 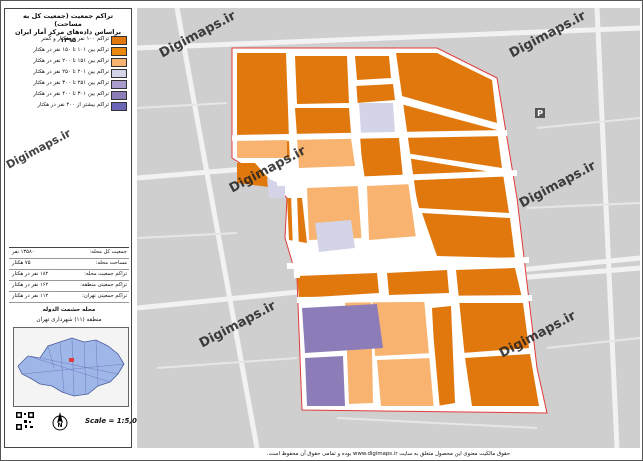 What do you see at coordinates (21, 263) in the screenshot?
I see `stat-value: ۷۵ هکتار` at bounding box center [21, 263].